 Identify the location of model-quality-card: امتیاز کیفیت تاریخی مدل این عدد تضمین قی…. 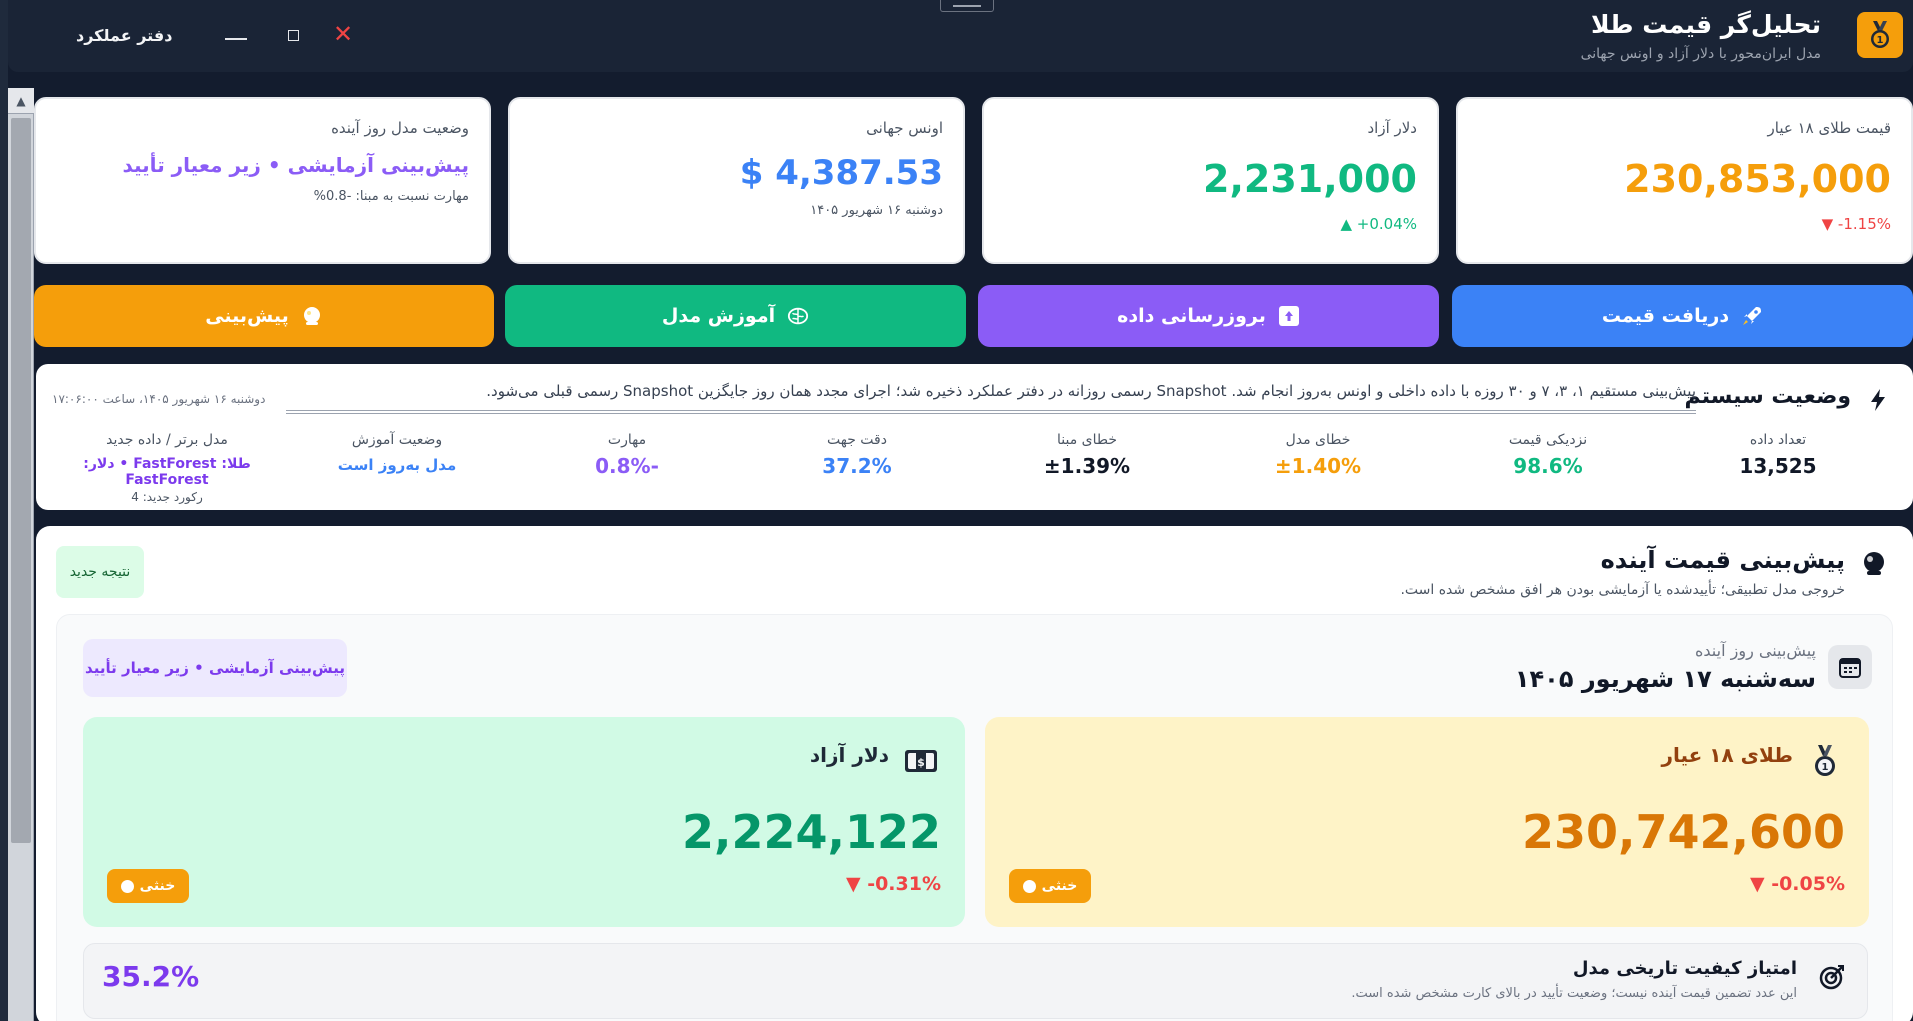
(975, 981).